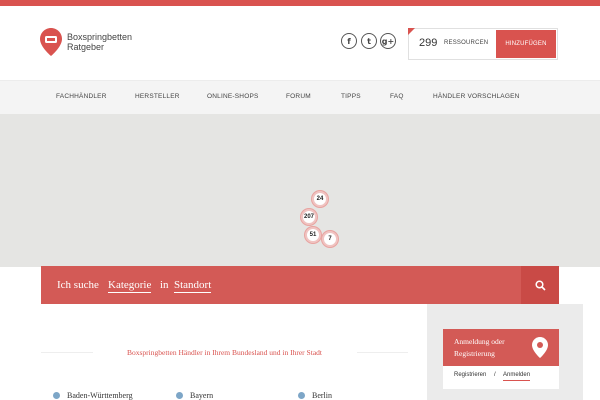 The image size is (600, 400). What do you see at coordinates (100, 37) in the screenshot?
I see `logo-line1: Boxspringbetten` at bounding box center [100, 37].